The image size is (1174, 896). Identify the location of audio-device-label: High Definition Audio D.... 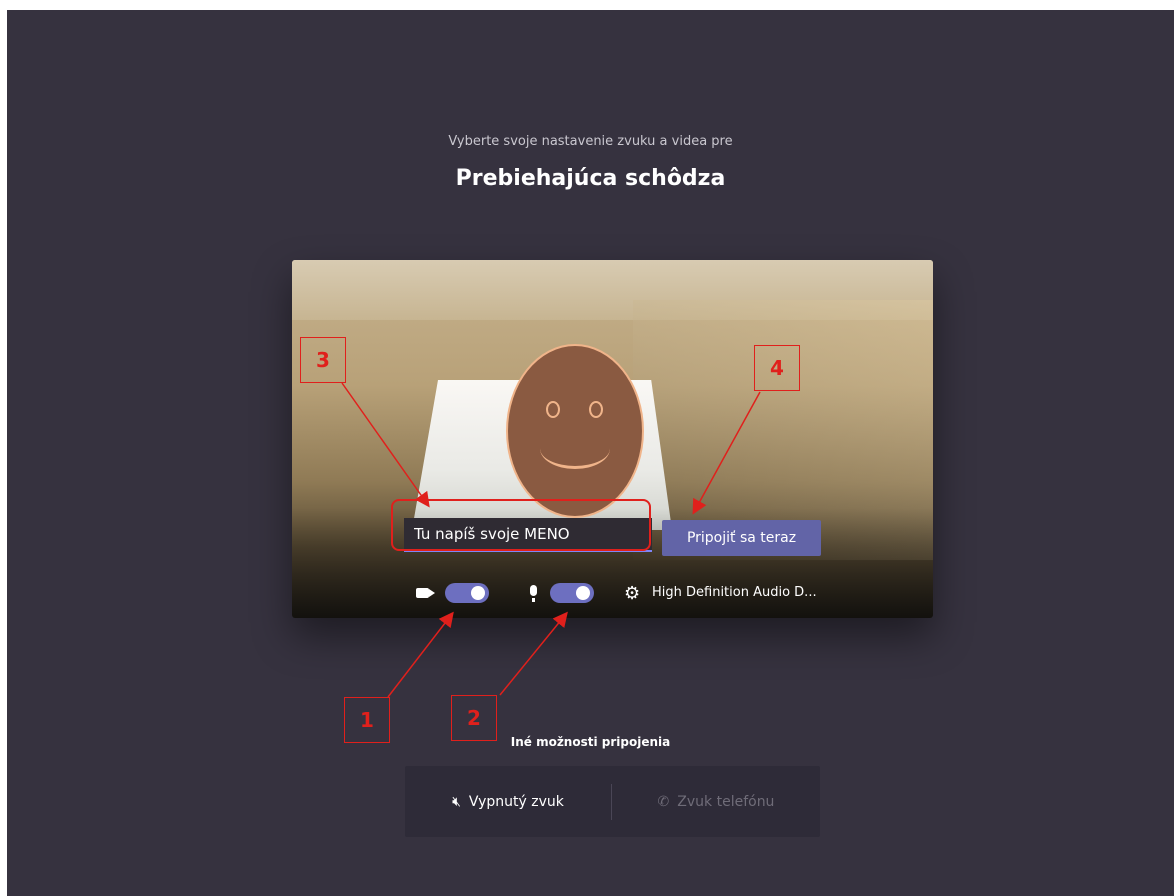
(734, 592).